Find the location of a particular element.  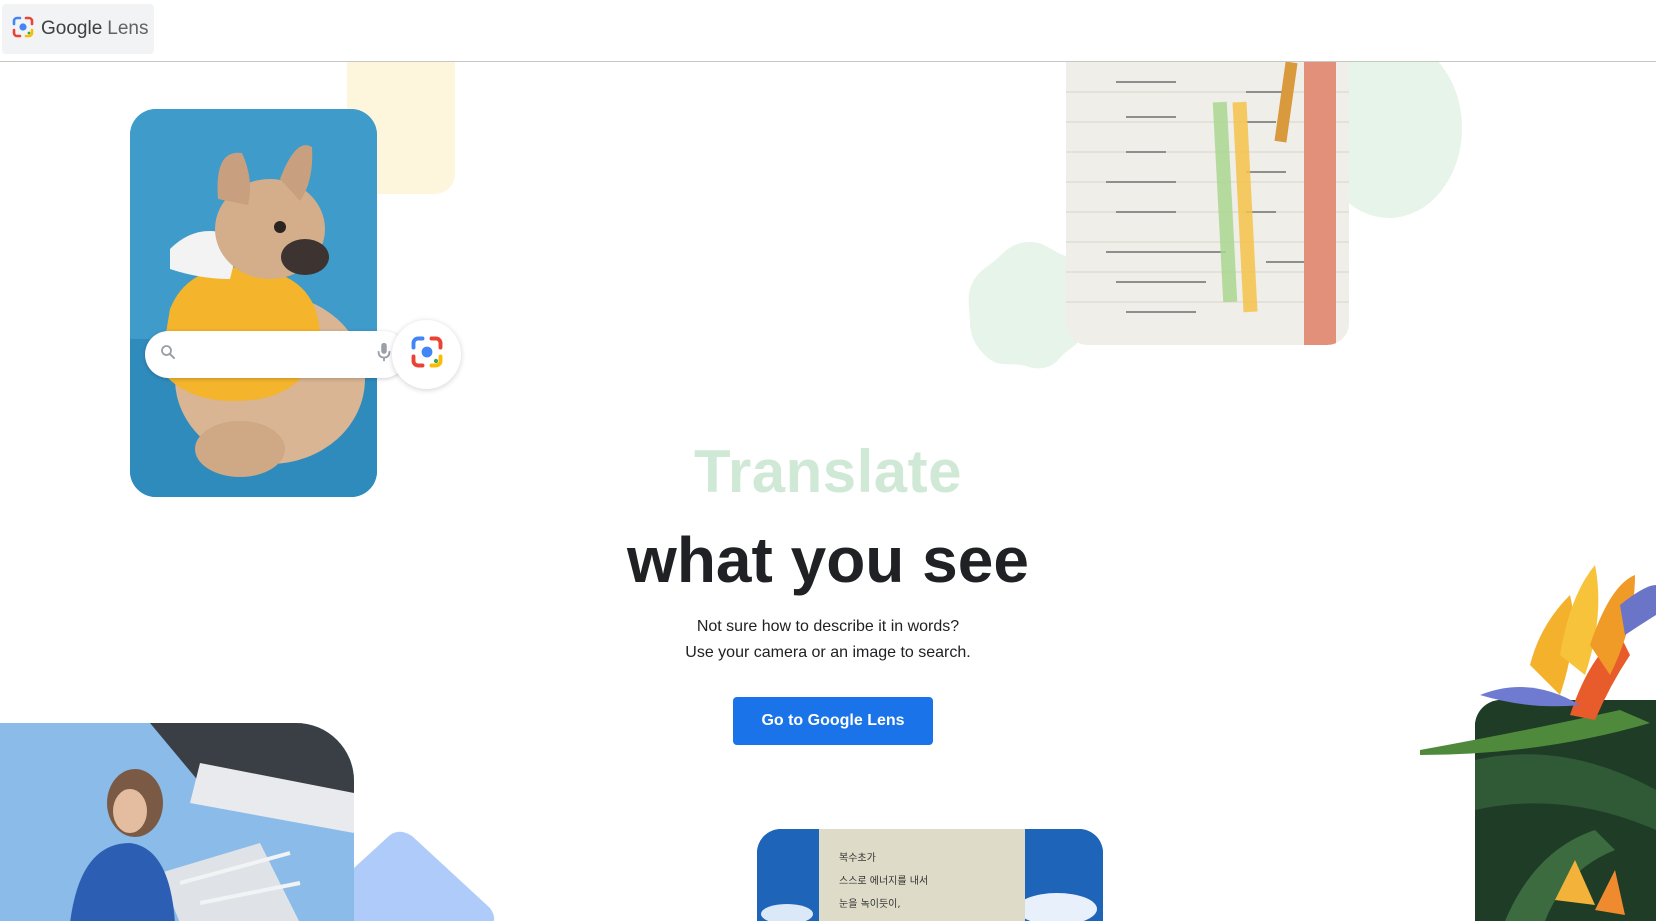

lens-camera-button is located at coordinates (426, 354).